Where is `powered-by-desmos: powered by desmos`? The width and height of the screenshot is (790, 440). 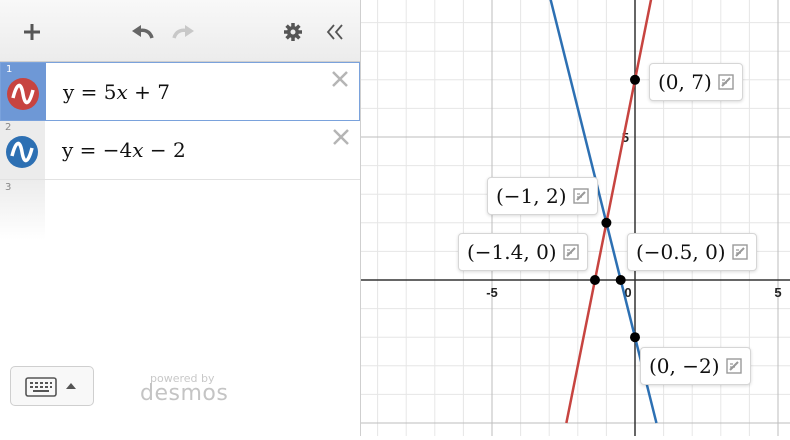 powered-by-desmos: powered by desmos is located at coordinates (185, 389).